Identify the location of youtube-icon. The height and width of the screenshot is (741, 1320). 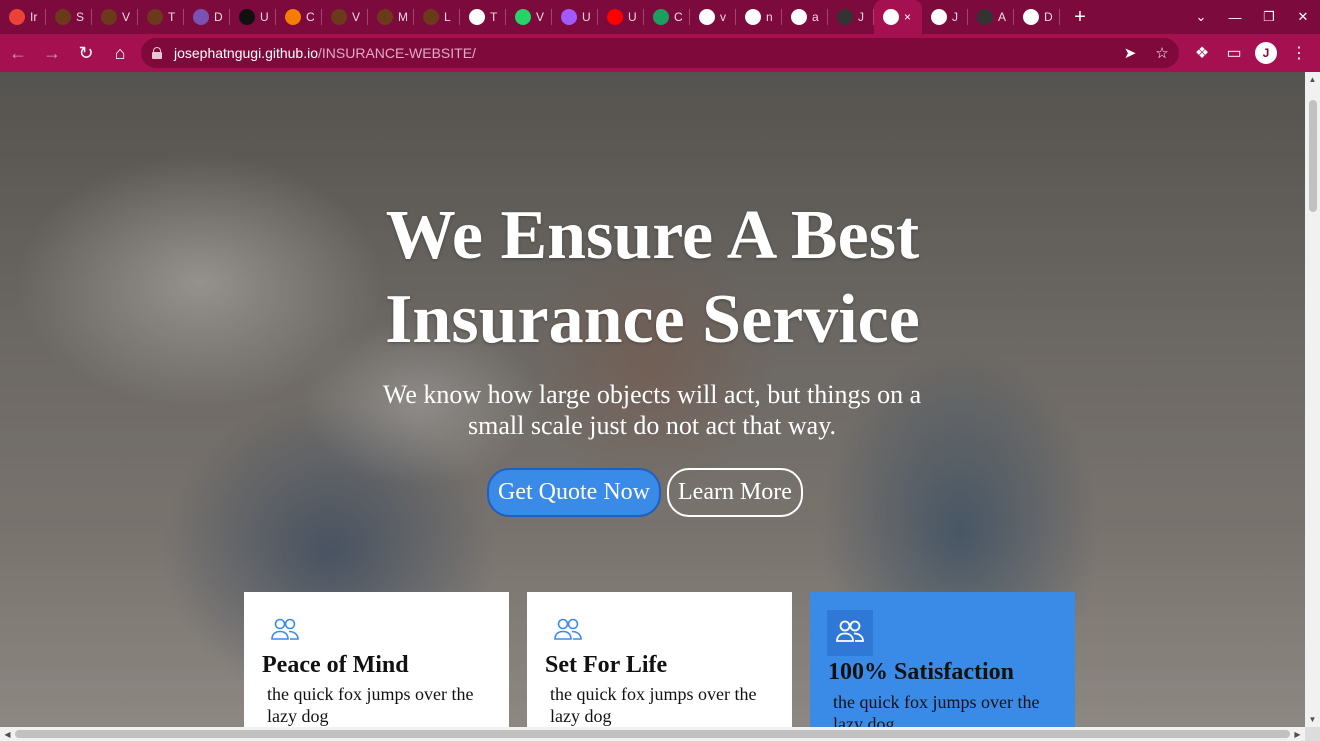
(615, 17).